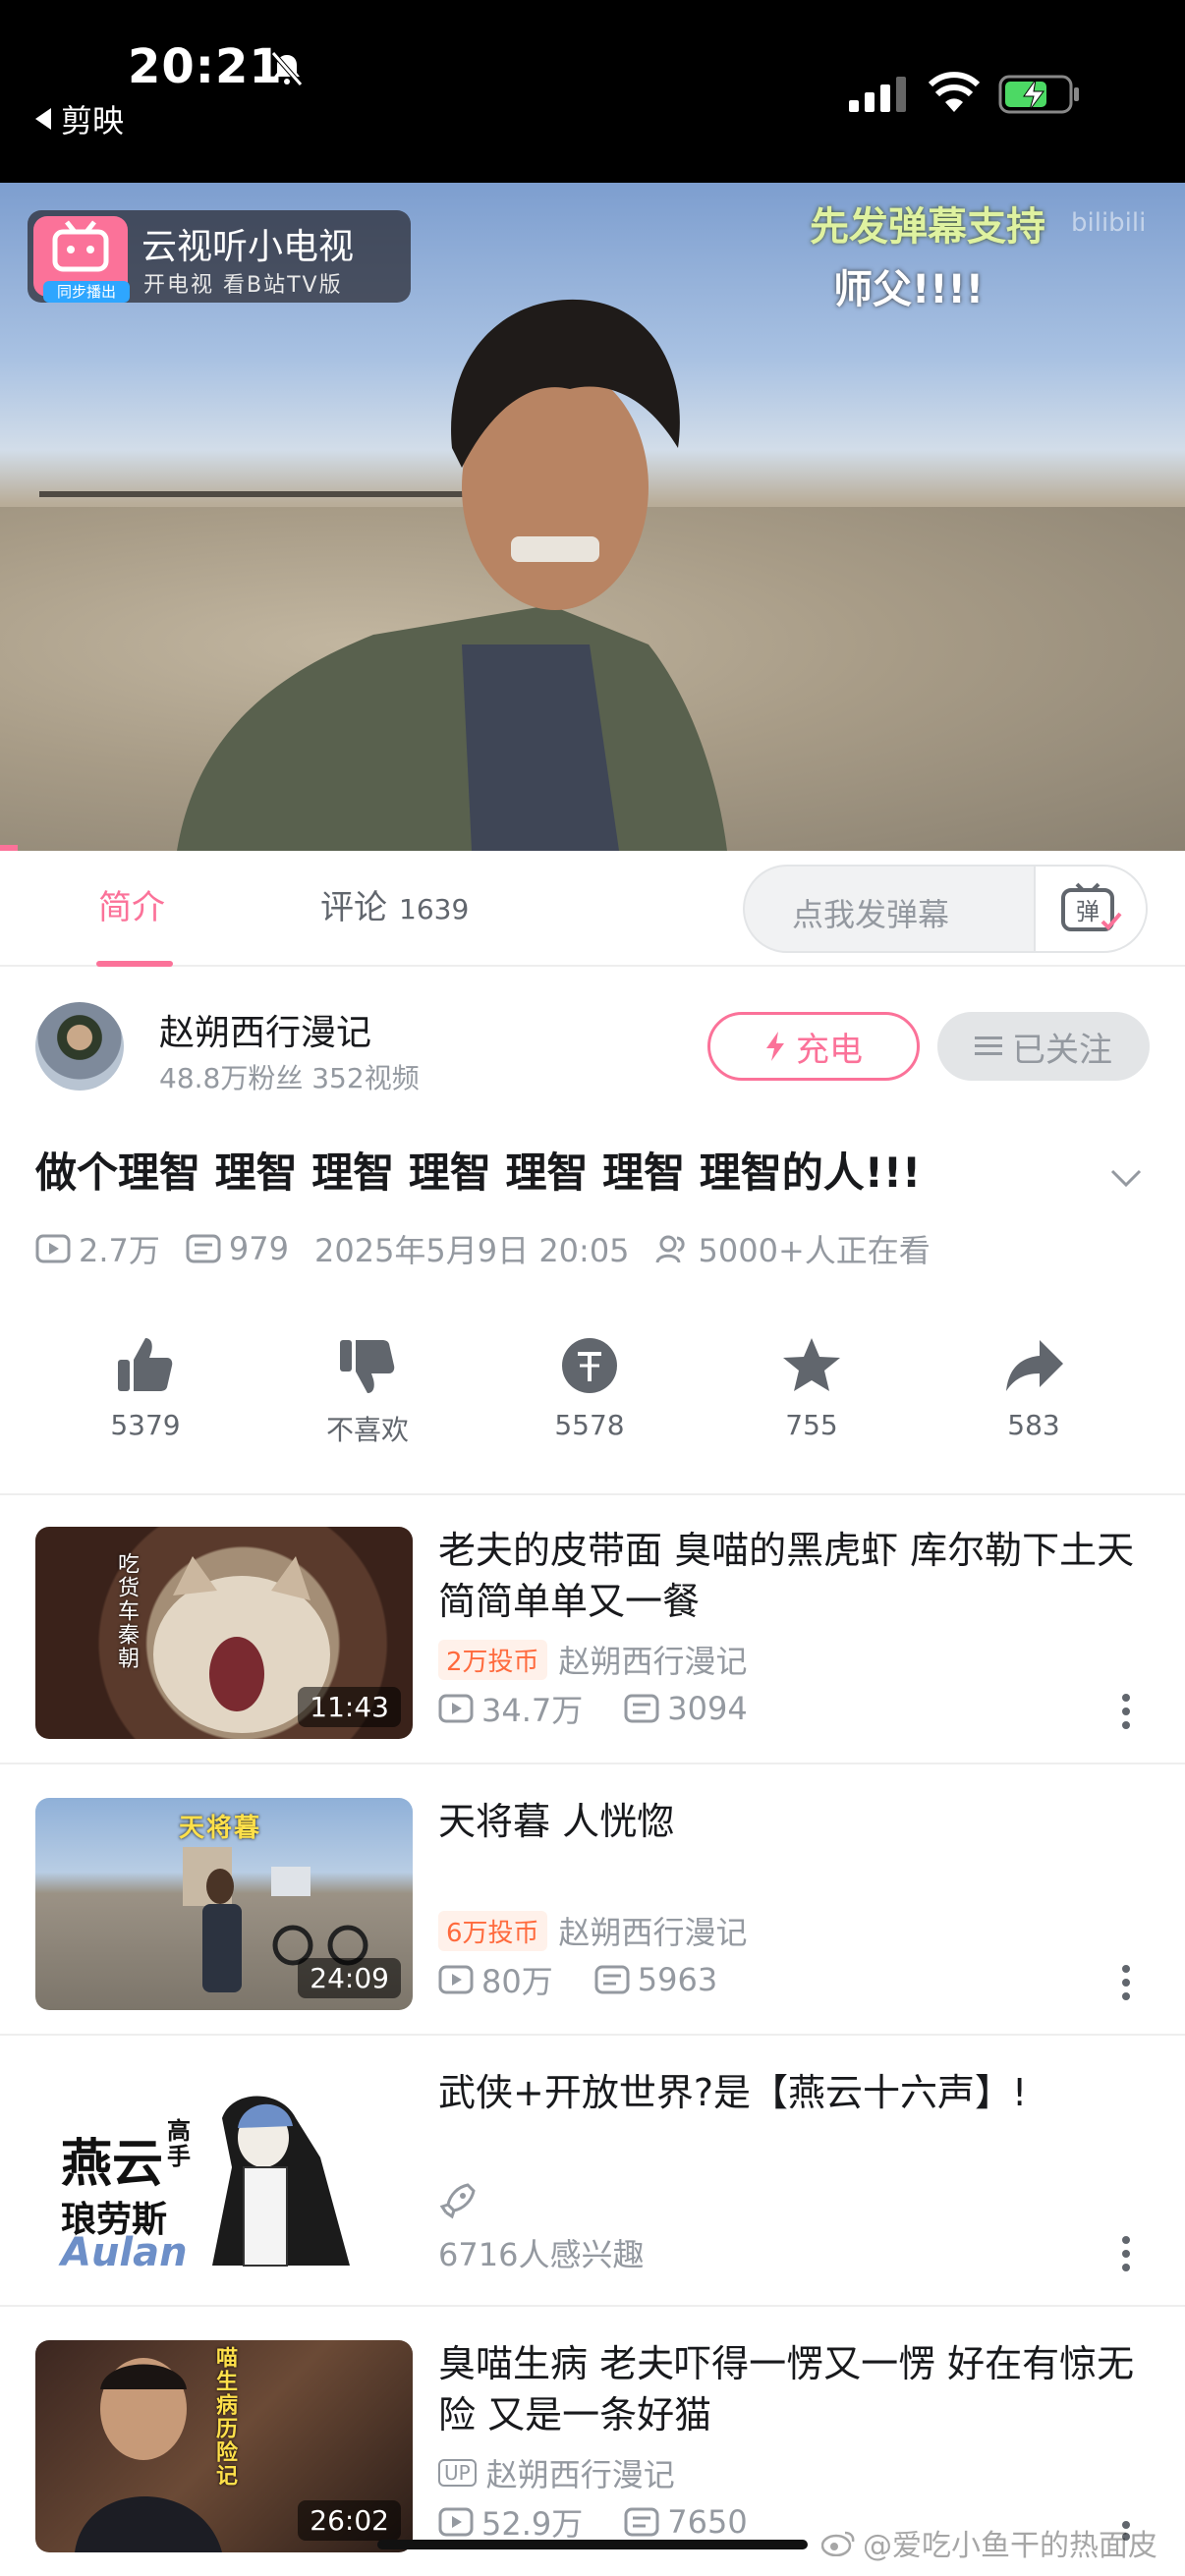  I want to click on coin-icon, so click(590, 1365).